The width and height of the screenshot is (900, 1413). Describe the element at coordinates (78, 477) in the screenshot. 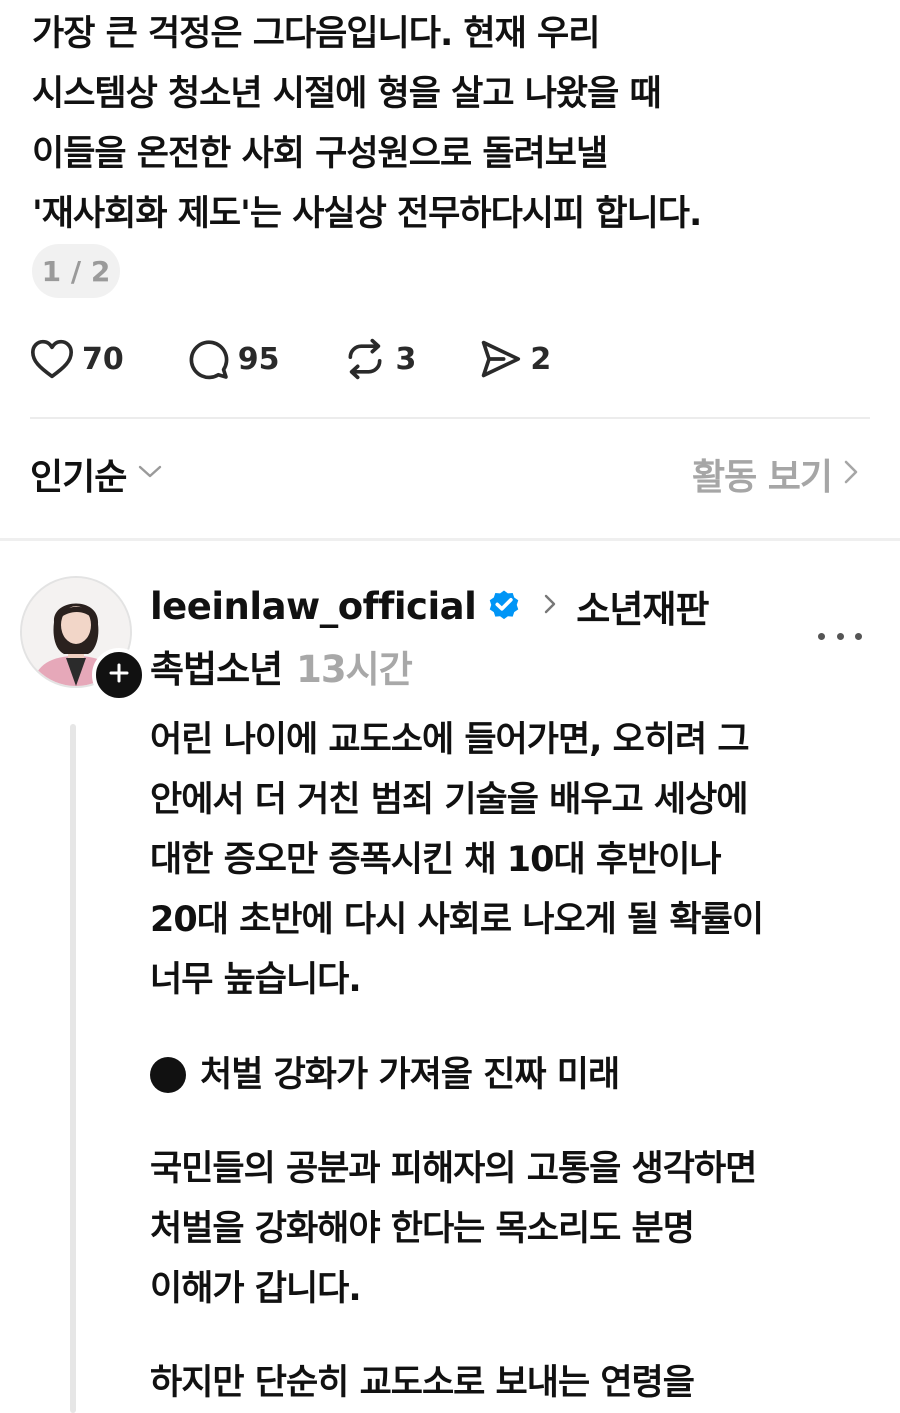

I see `sort-label: 인기순` at that location.